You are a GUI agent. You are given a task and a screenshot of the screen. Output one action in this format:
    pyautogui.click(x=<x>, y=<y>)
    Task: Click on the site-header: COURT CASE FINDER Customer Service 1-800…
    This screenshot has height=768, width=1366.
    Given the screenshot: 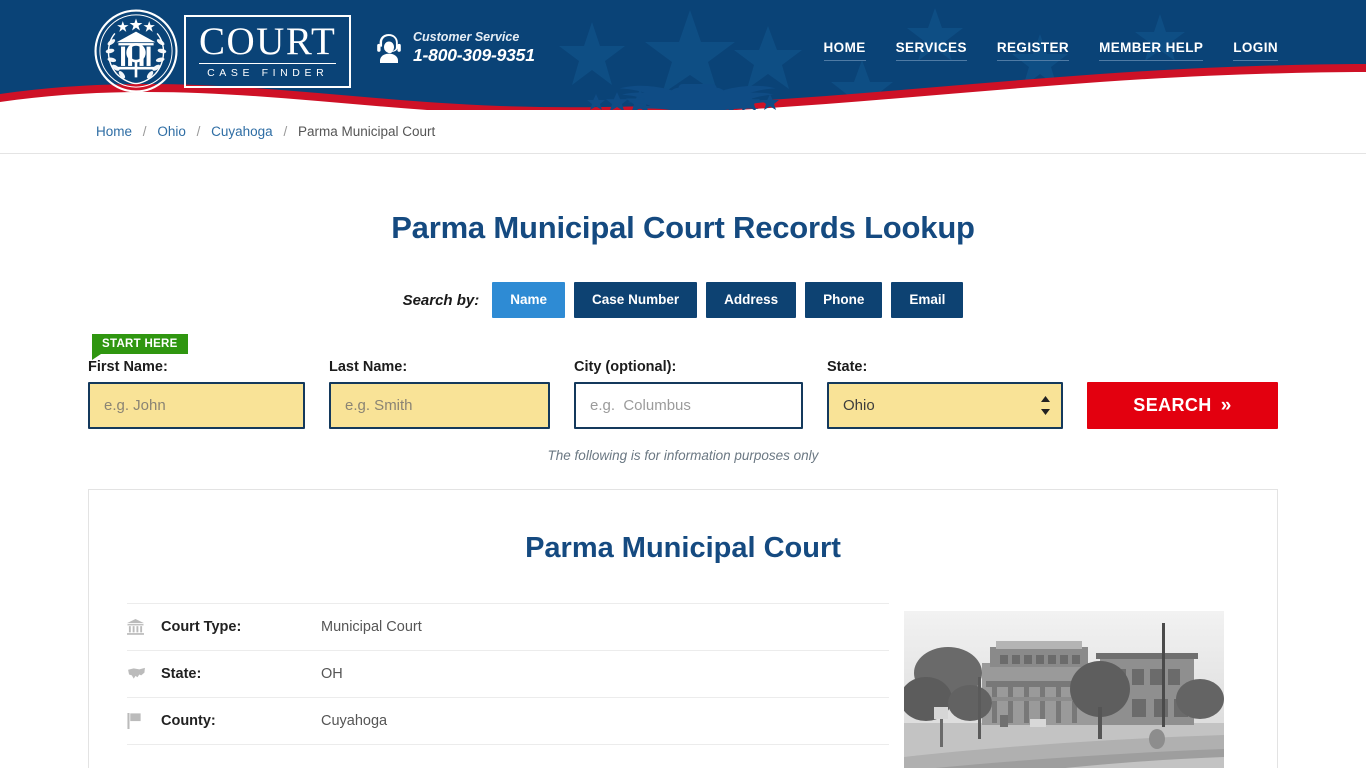 What is the action you would take?
    pyautogui.click(x=683, y=55)
    